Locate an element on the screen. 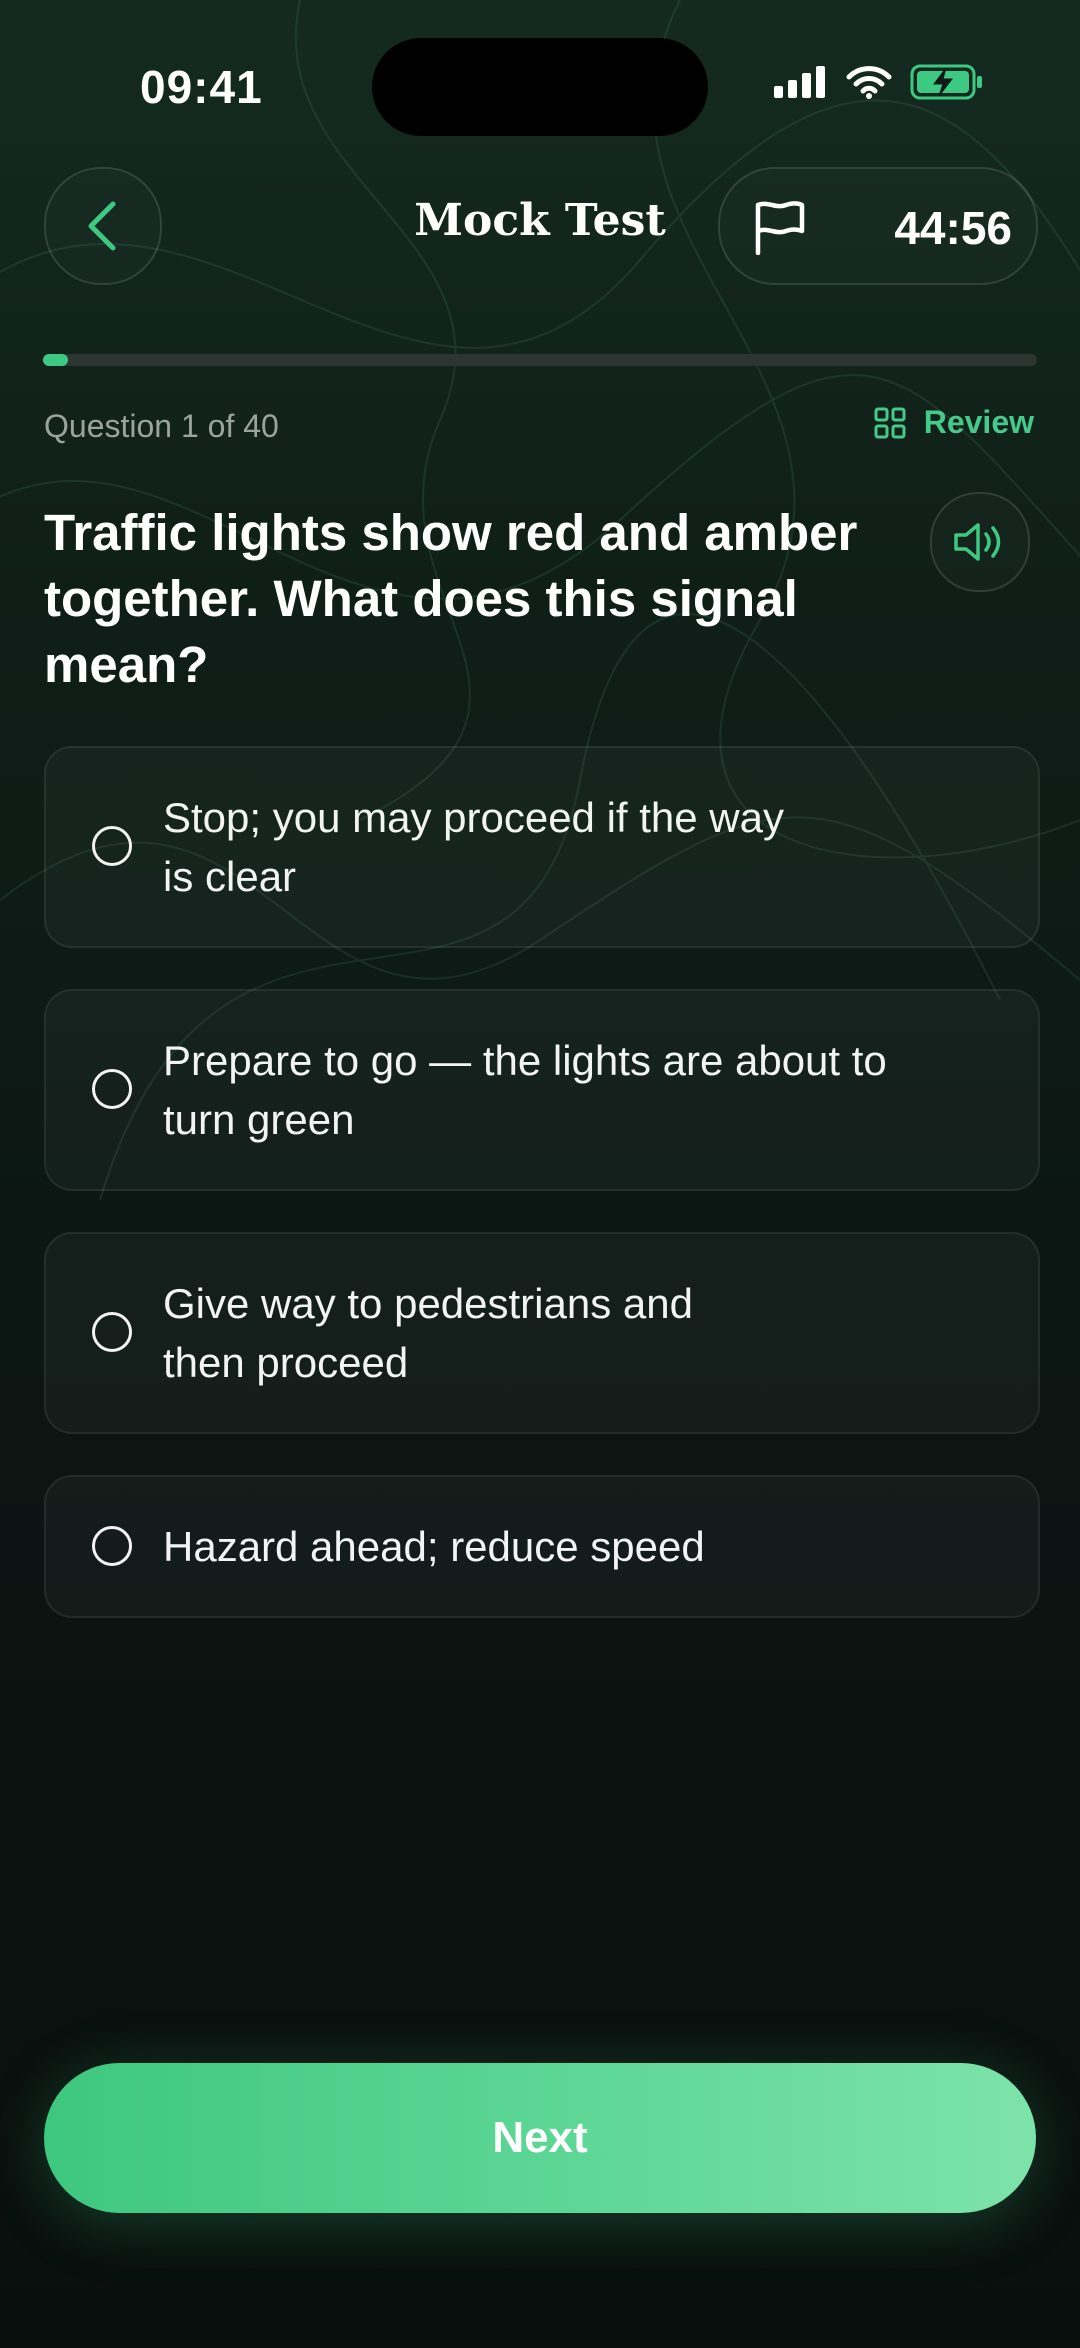 The image size is (1080, 2348). flag-icon is located at coordinates (780, 227).